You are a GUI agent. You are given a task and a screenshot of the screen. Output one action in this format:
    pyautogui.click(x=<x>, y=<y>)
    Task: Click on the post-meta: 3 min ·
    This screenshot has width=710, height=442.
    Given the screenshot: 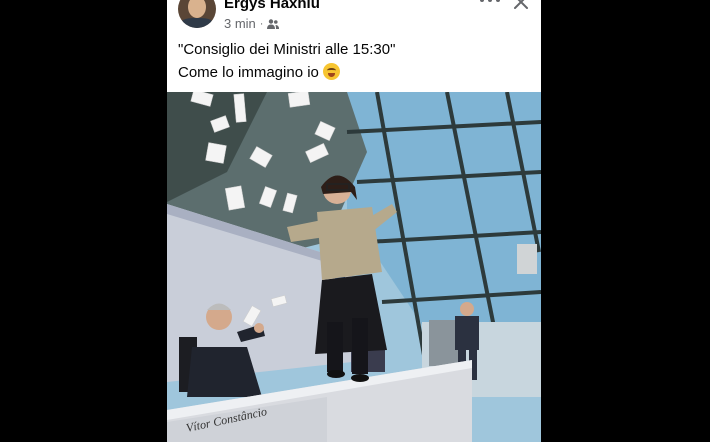 What is the action you would take?
    pyautogui.click(x=252, y=23)
    